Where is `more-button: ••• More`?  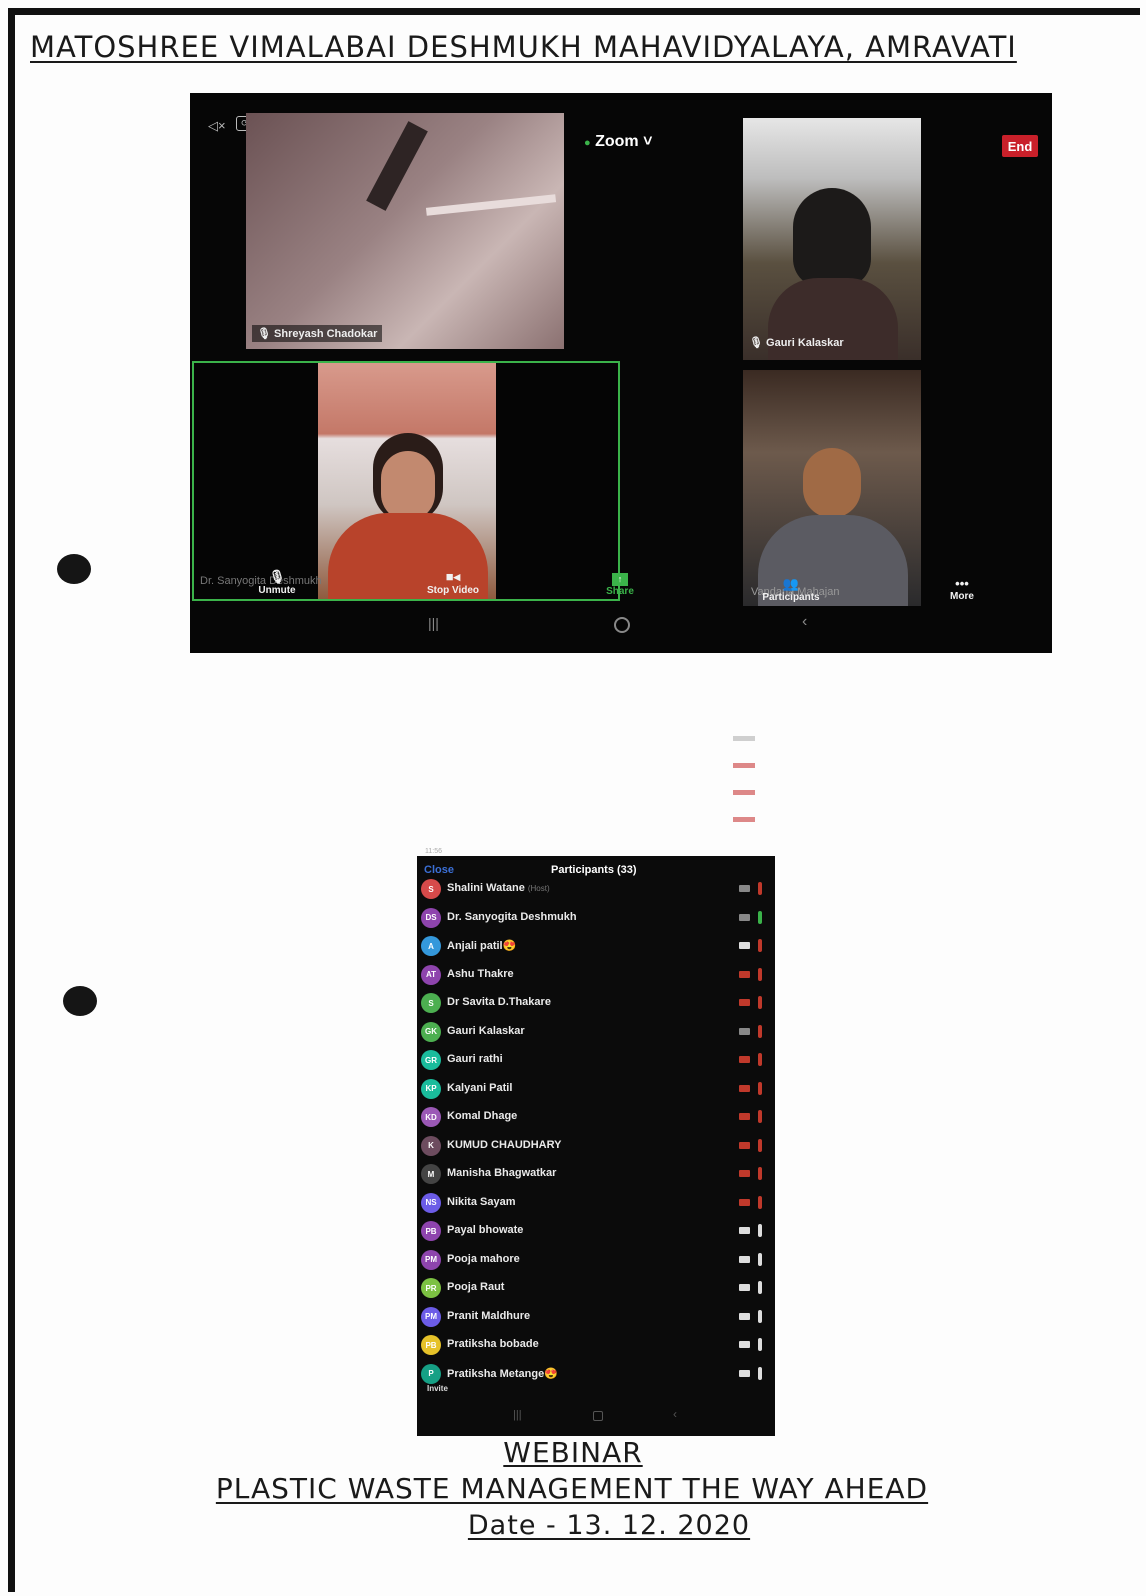 more-button: ••• More is located at coordinates (962, 589).